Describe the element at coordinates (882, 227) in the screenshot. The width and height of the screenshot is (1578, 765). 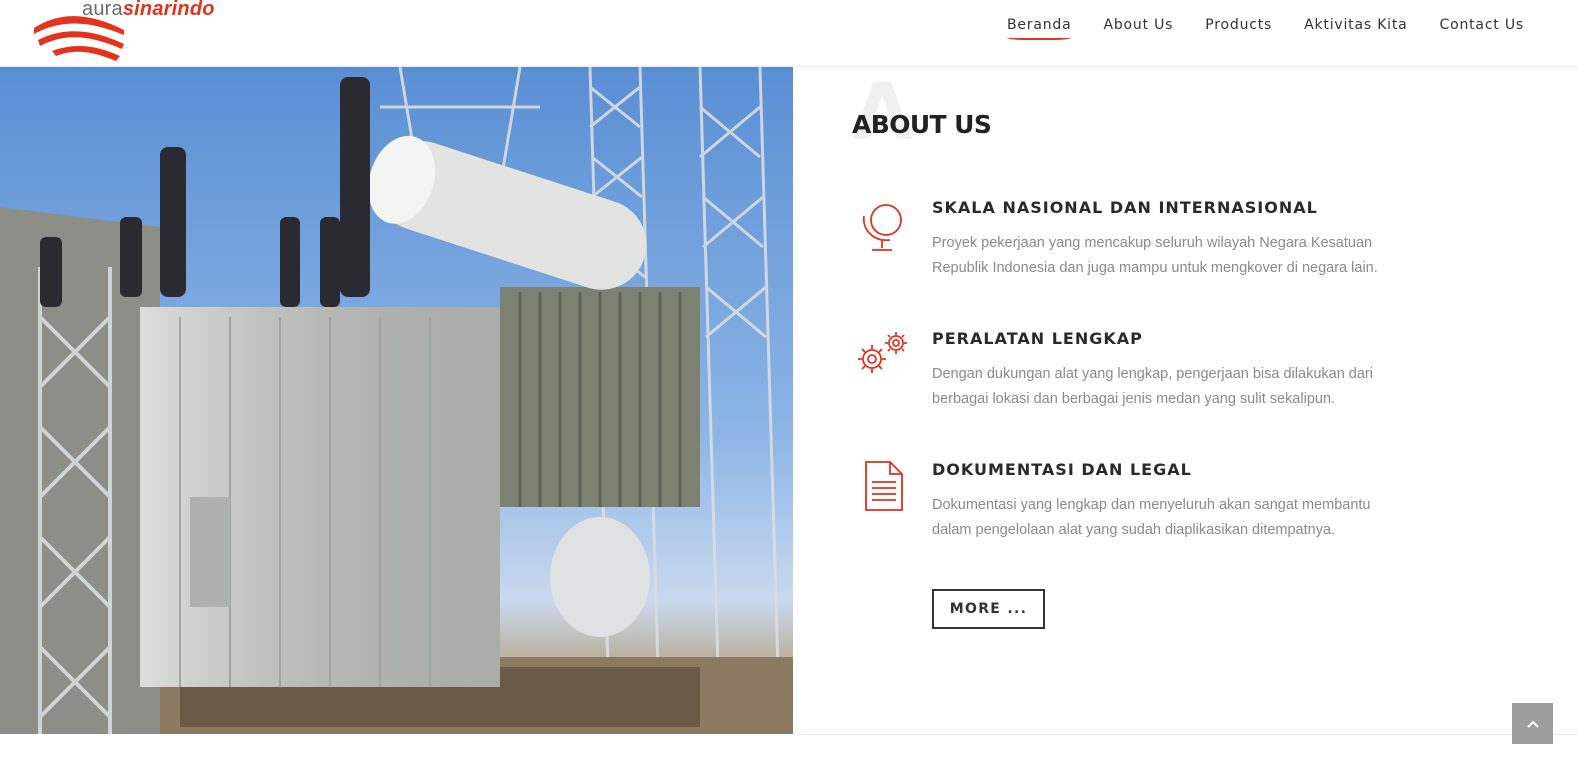
I see `globe-icon` at that location.